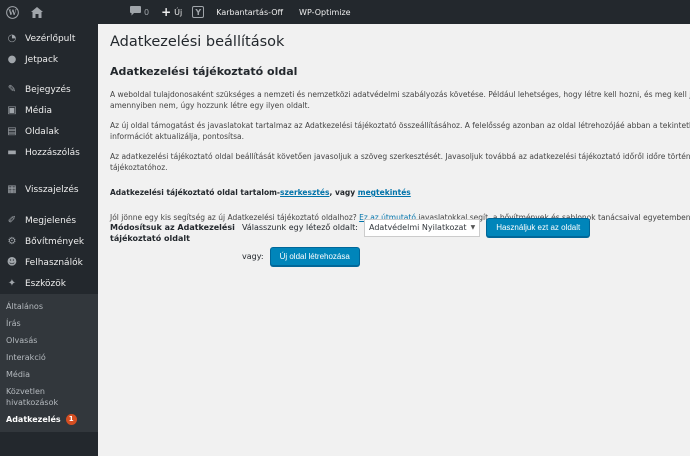  I want to click on yoast-menu: Y, so click(198, 12).